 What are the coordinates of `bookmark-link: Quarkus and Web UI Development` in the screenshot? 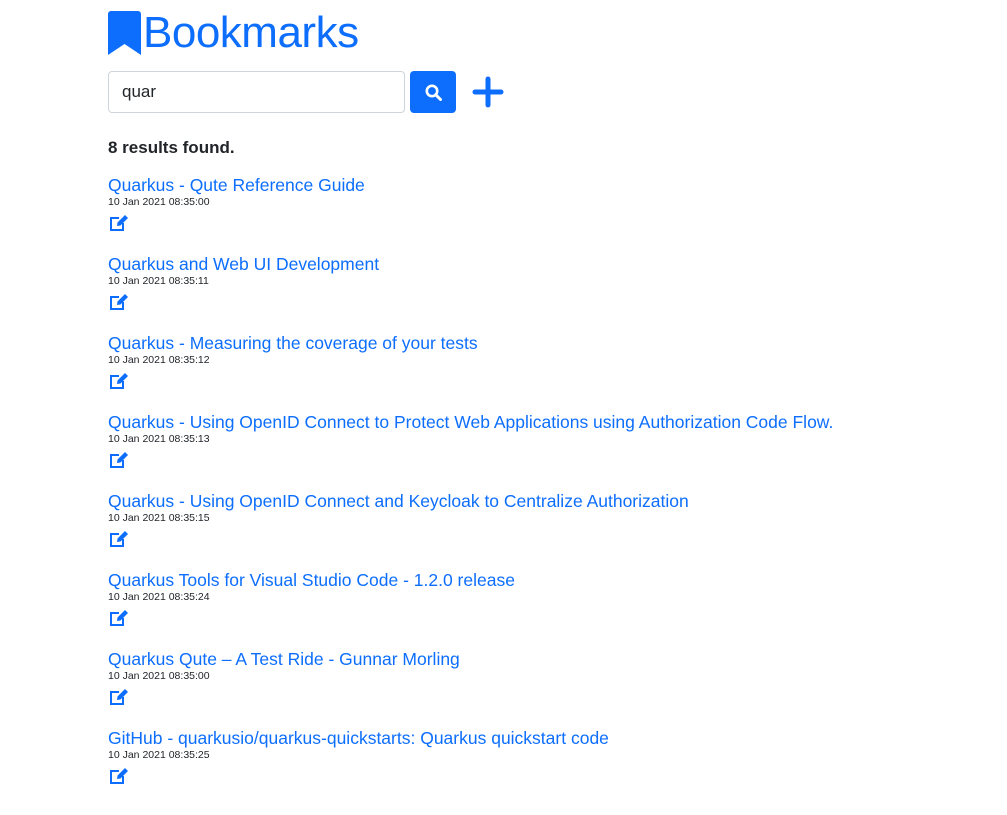 It's located at (243, 264).